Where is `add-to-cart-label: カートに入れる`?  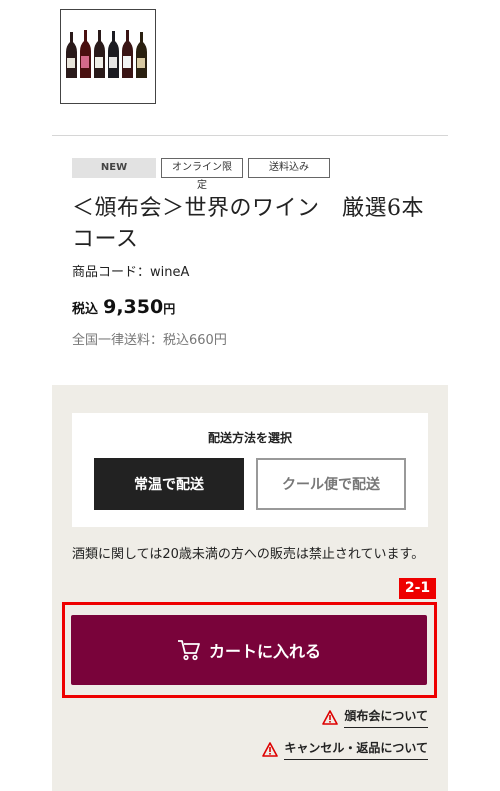
add-to-cart-label: カートに入れる is located at coordinates (264, 651).